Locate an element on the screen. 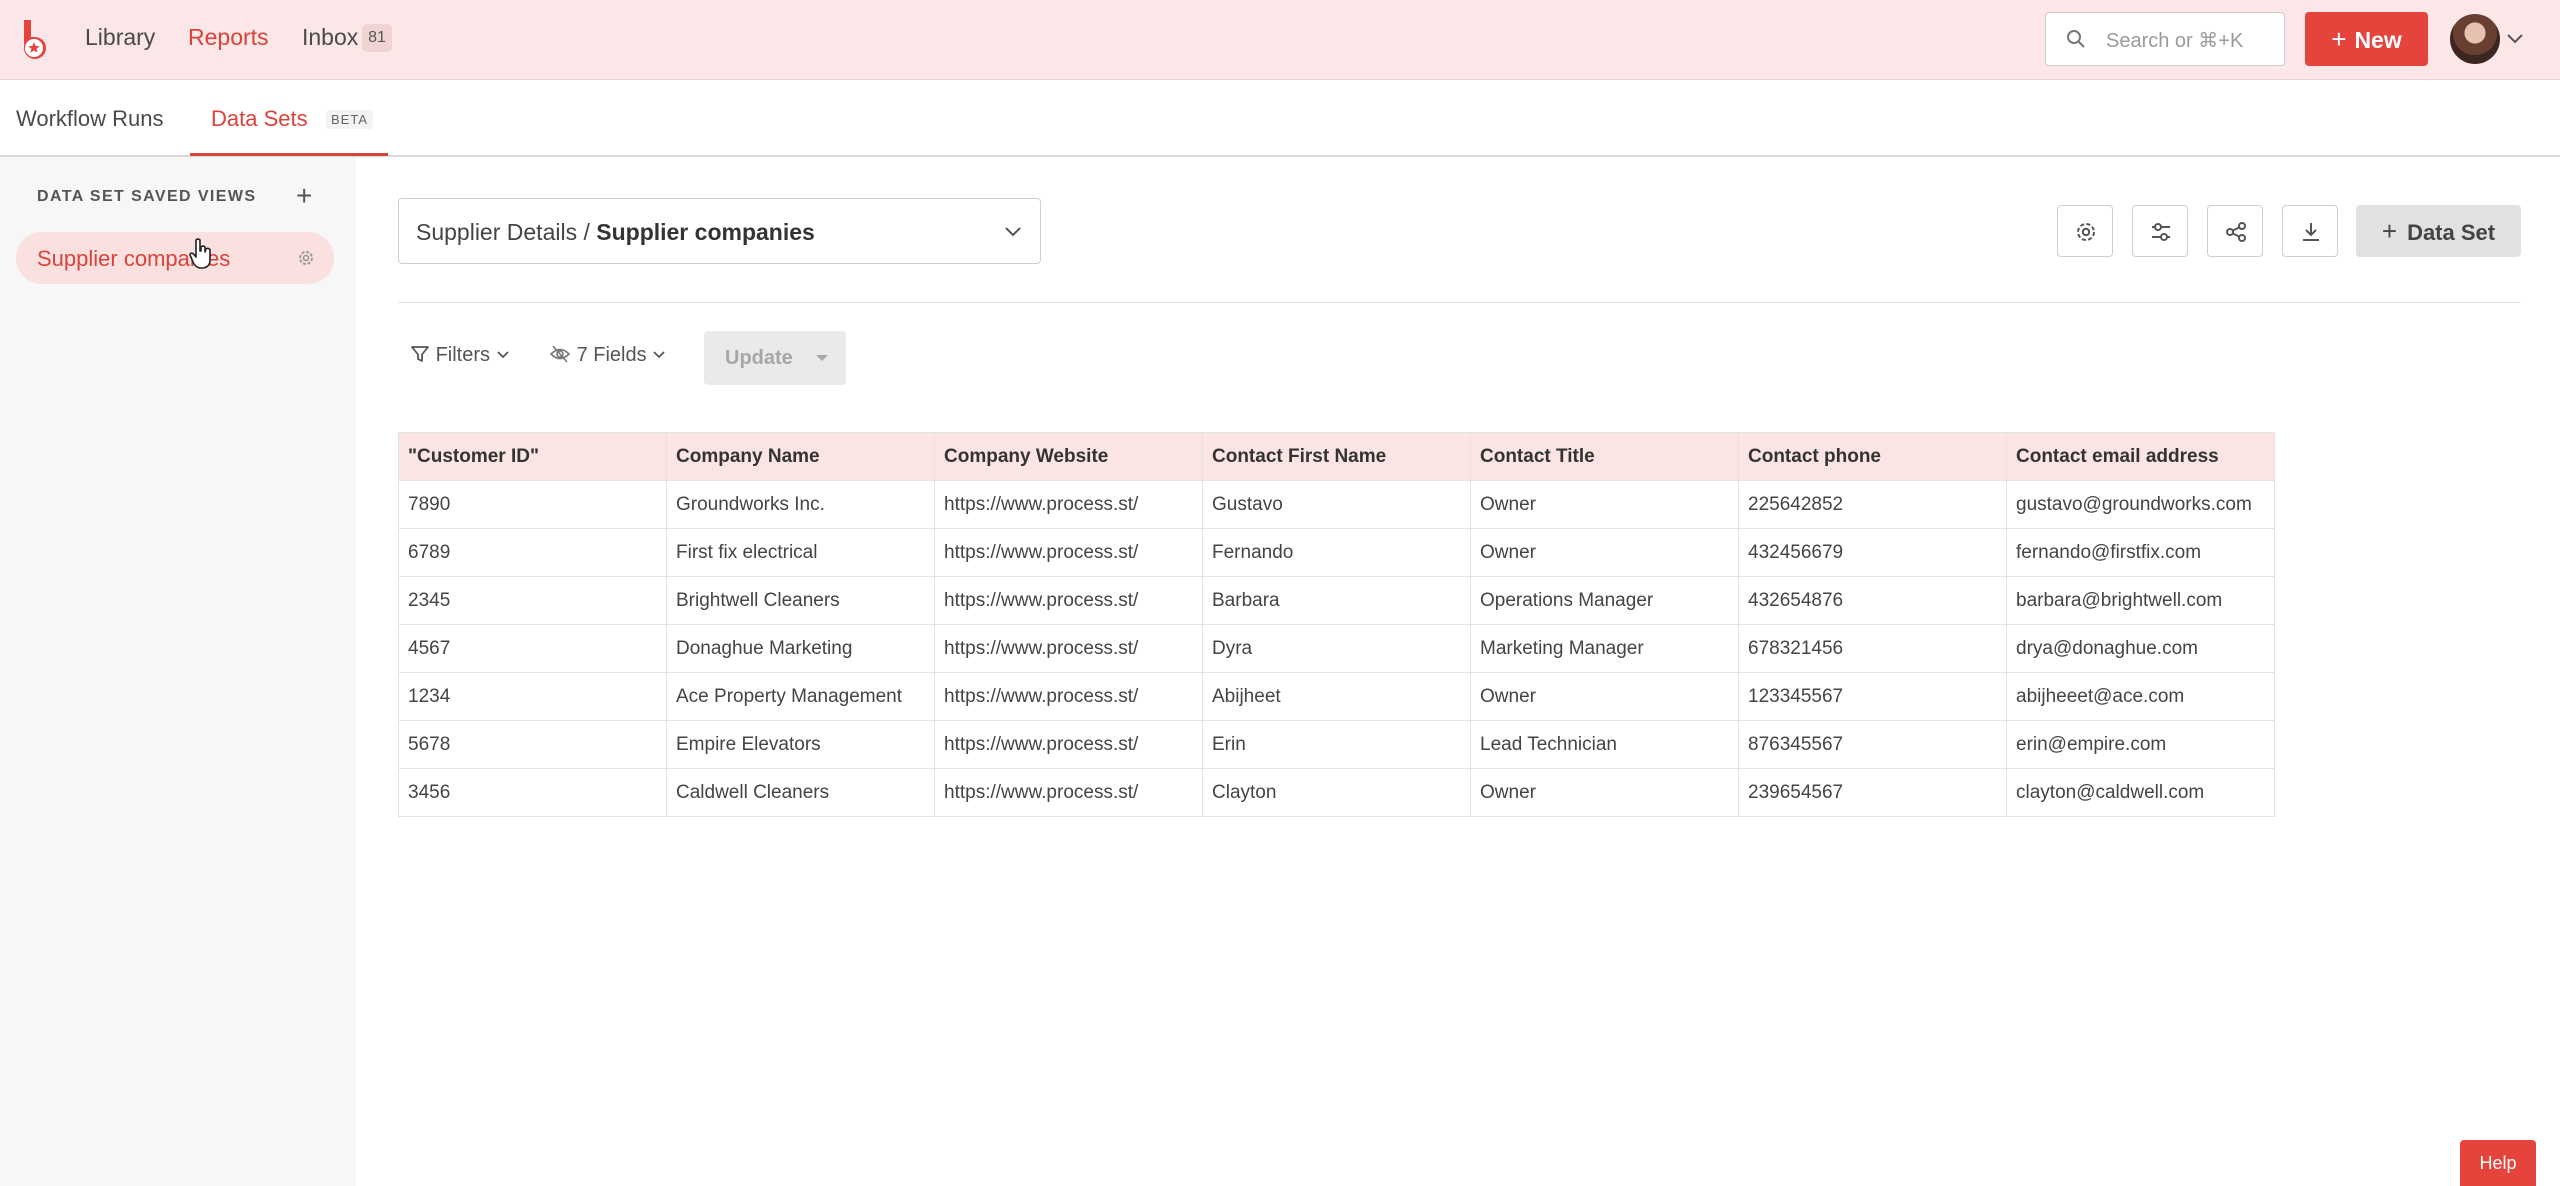  table-cell: fernando@firstfix.com is located at coordinates (2140, 552).